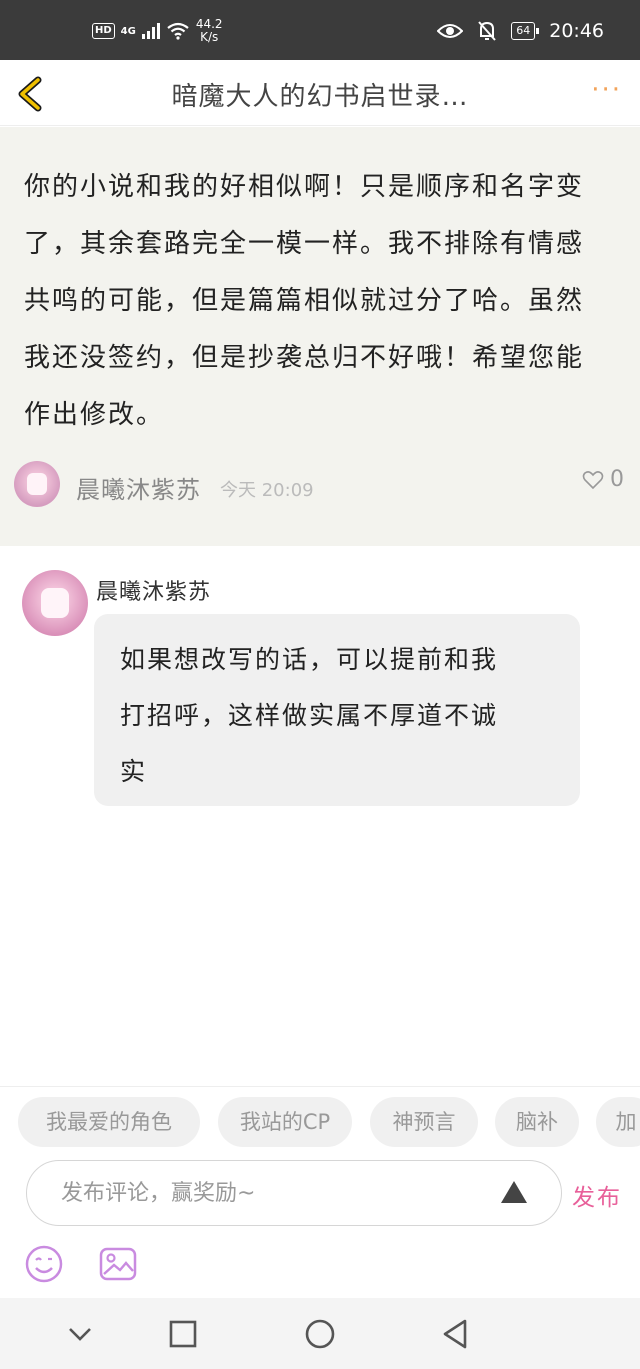 This screenshot has width=640, height=1369. I want to click on speed-unit: K/s, so click(209, 37).